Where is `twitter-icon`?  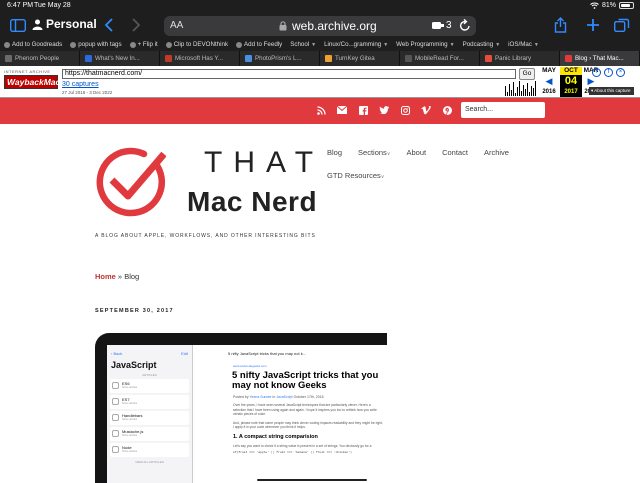
twitter-icon is located at coordinates (384, 110).